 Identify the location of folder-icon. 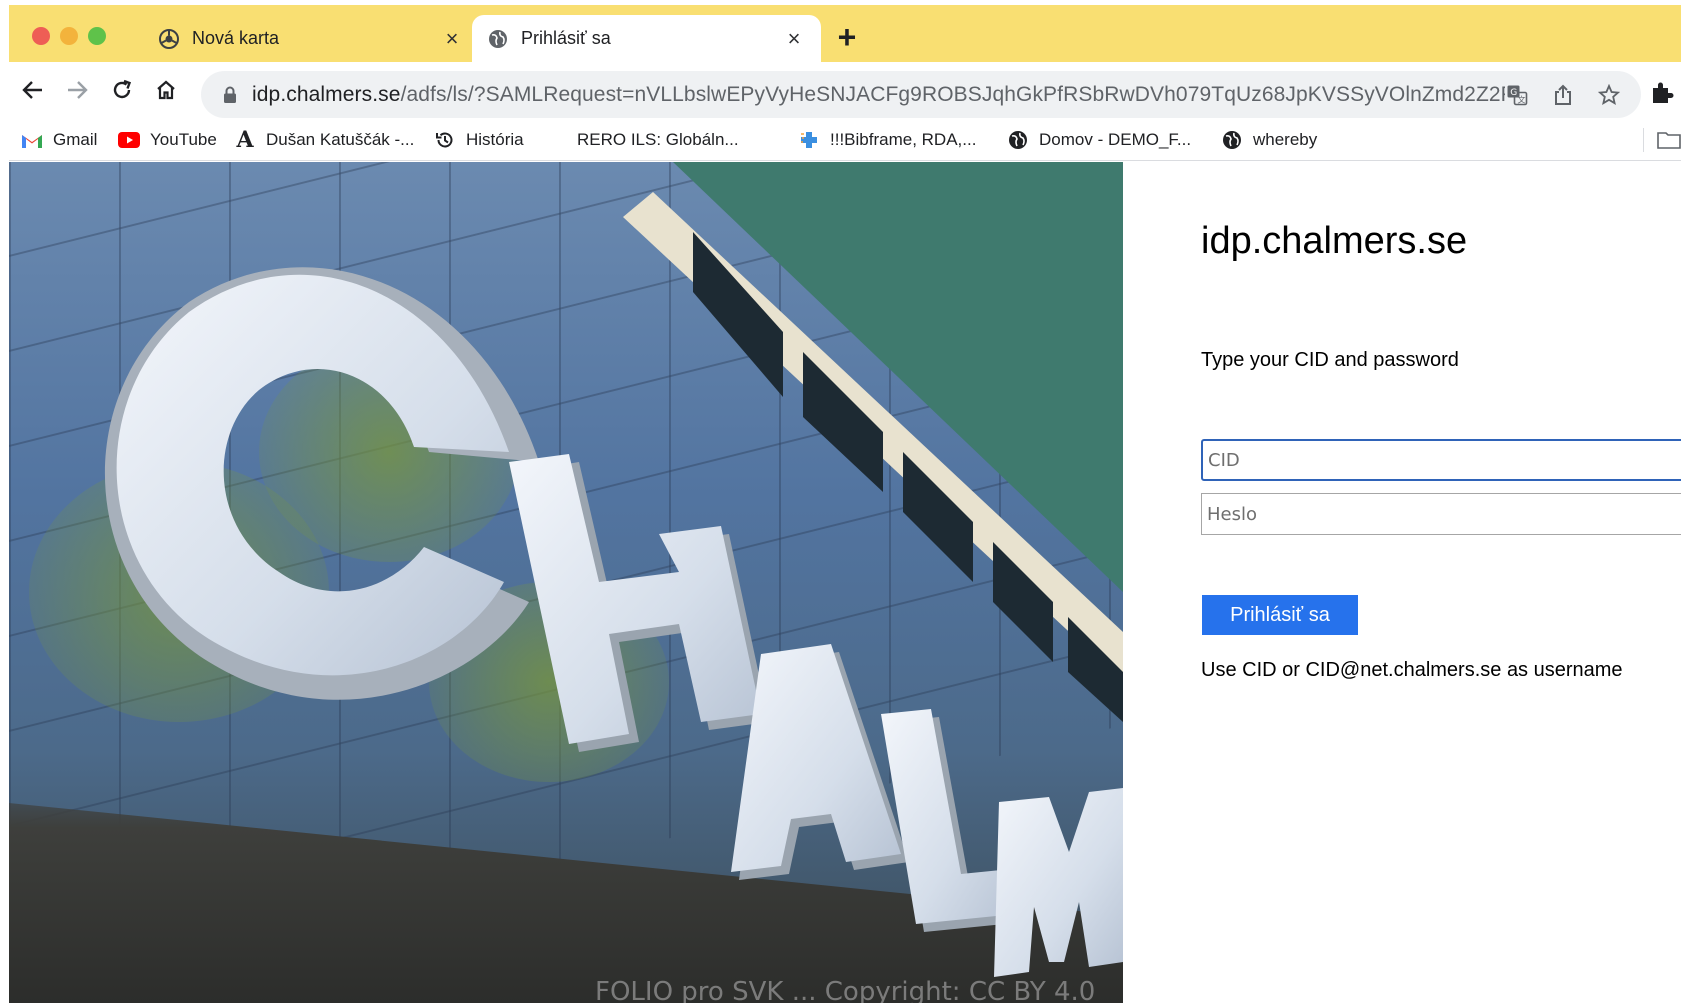
(1669, 140).